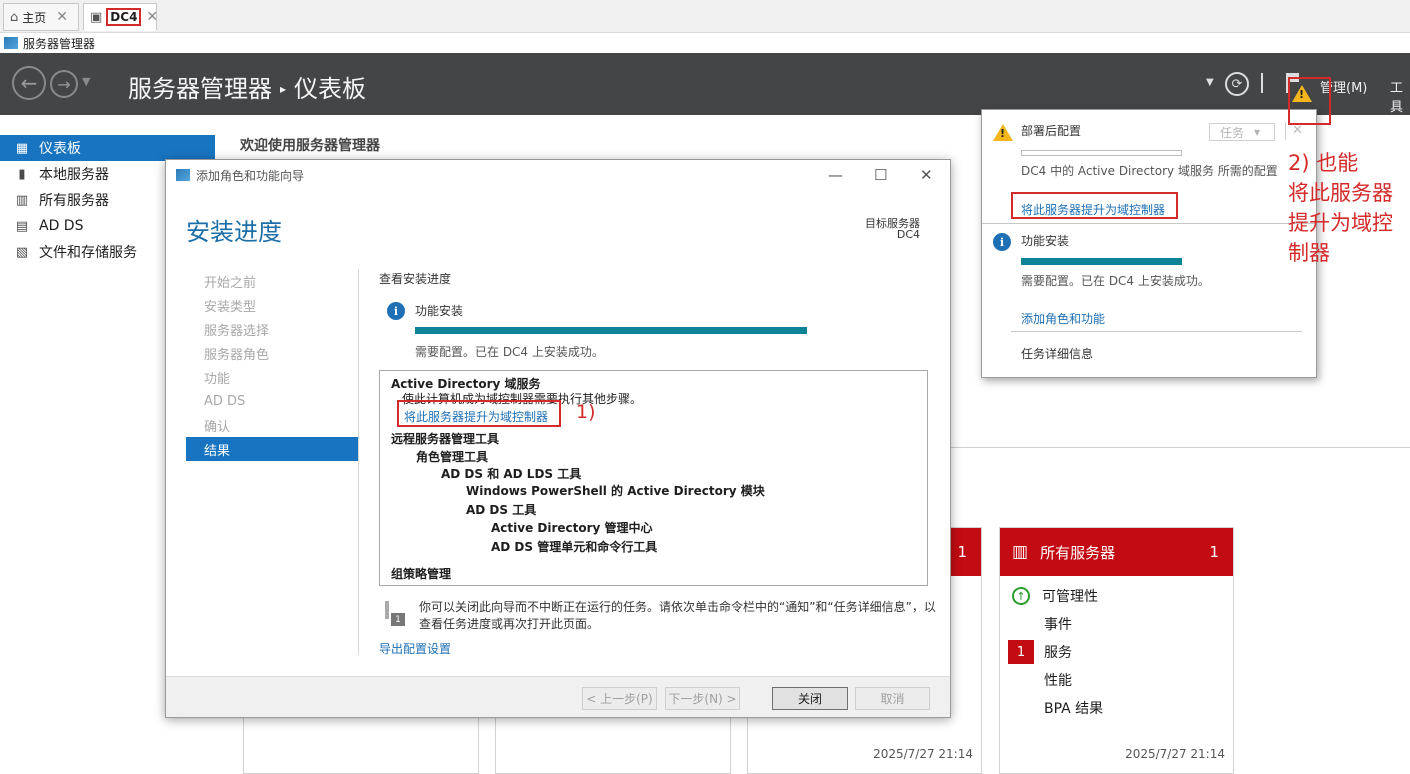 This screenshot has height=774, width=1410. I want to click on server-icon: ▮, so click(22, 174).